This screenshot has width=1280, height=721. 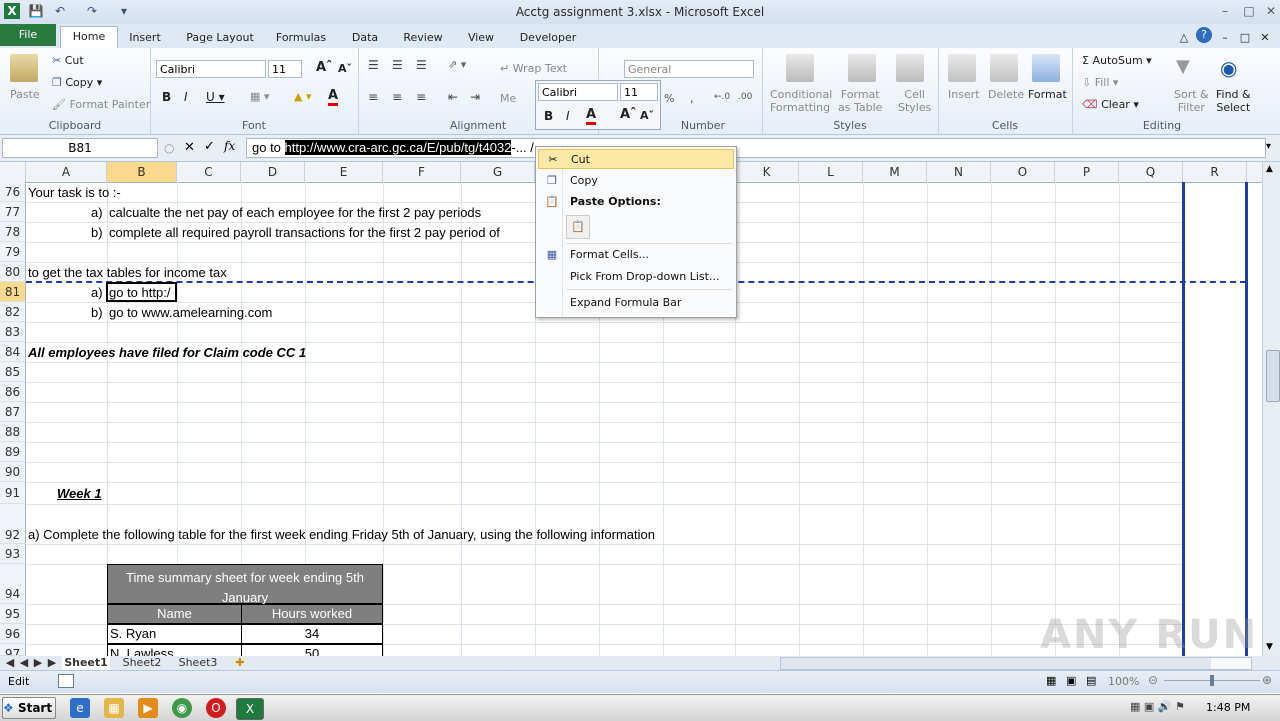 I want to click on menu-item-copy: ❐ Copy, so click(x=636, y=181).